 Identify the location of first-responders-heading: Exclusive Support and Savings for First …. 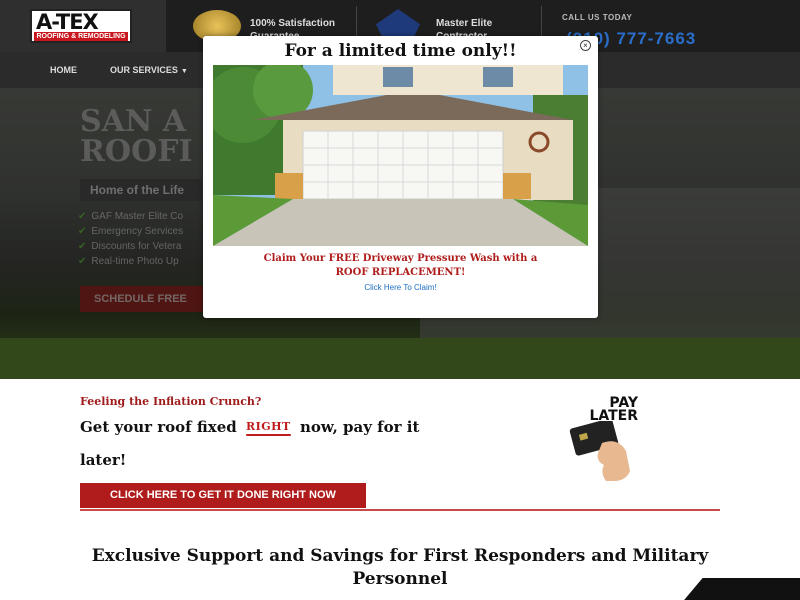
(400, 567).